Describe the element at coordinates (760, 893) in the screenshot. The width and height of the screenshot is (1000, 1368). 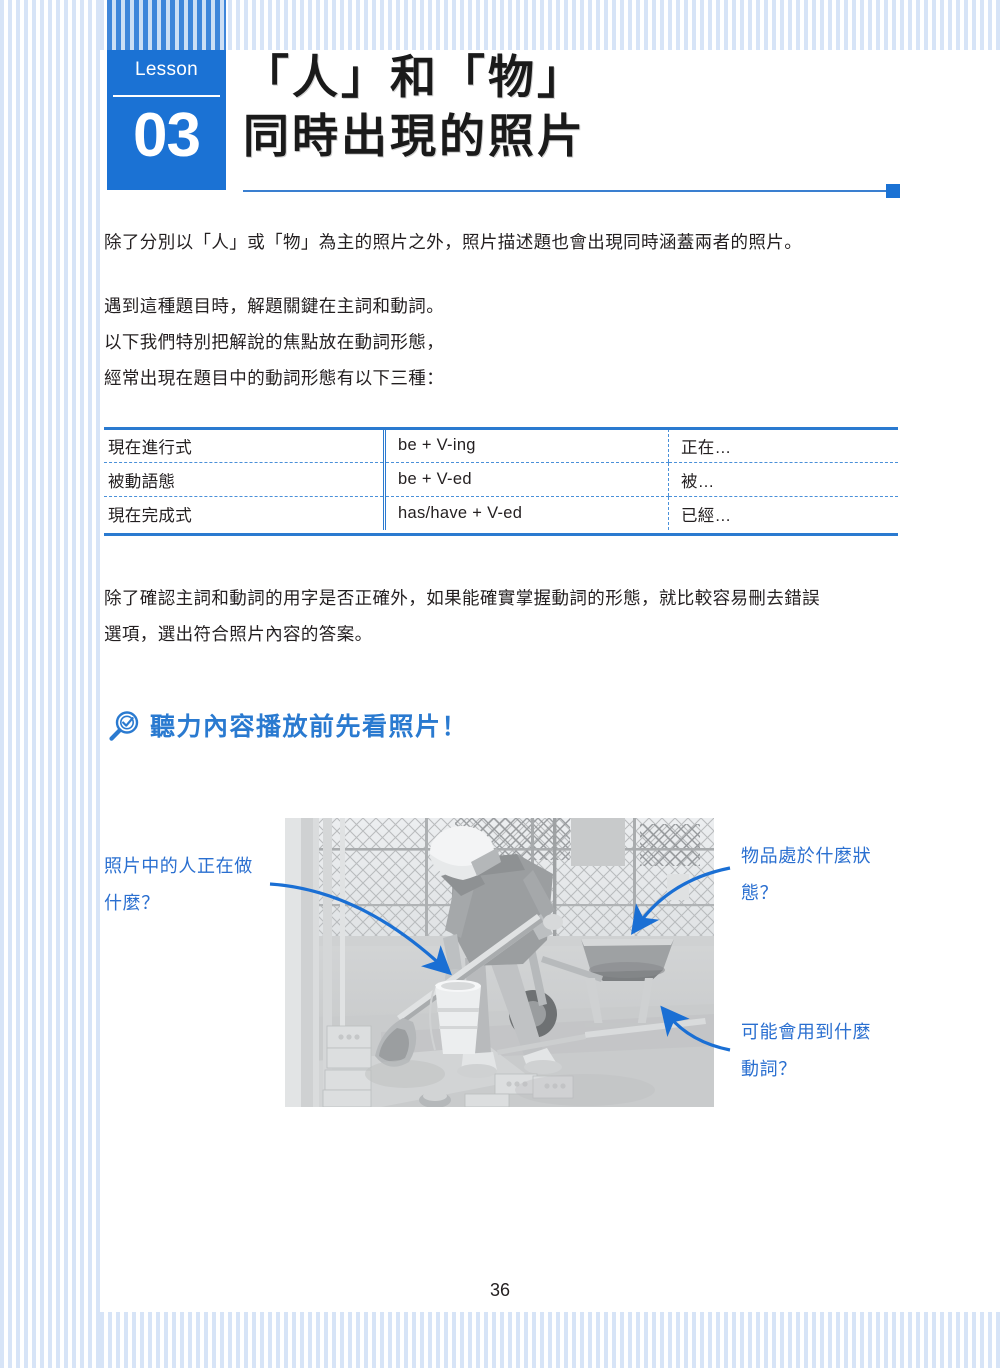
I see `annotation-top-right-line-2: 態？` at that location.